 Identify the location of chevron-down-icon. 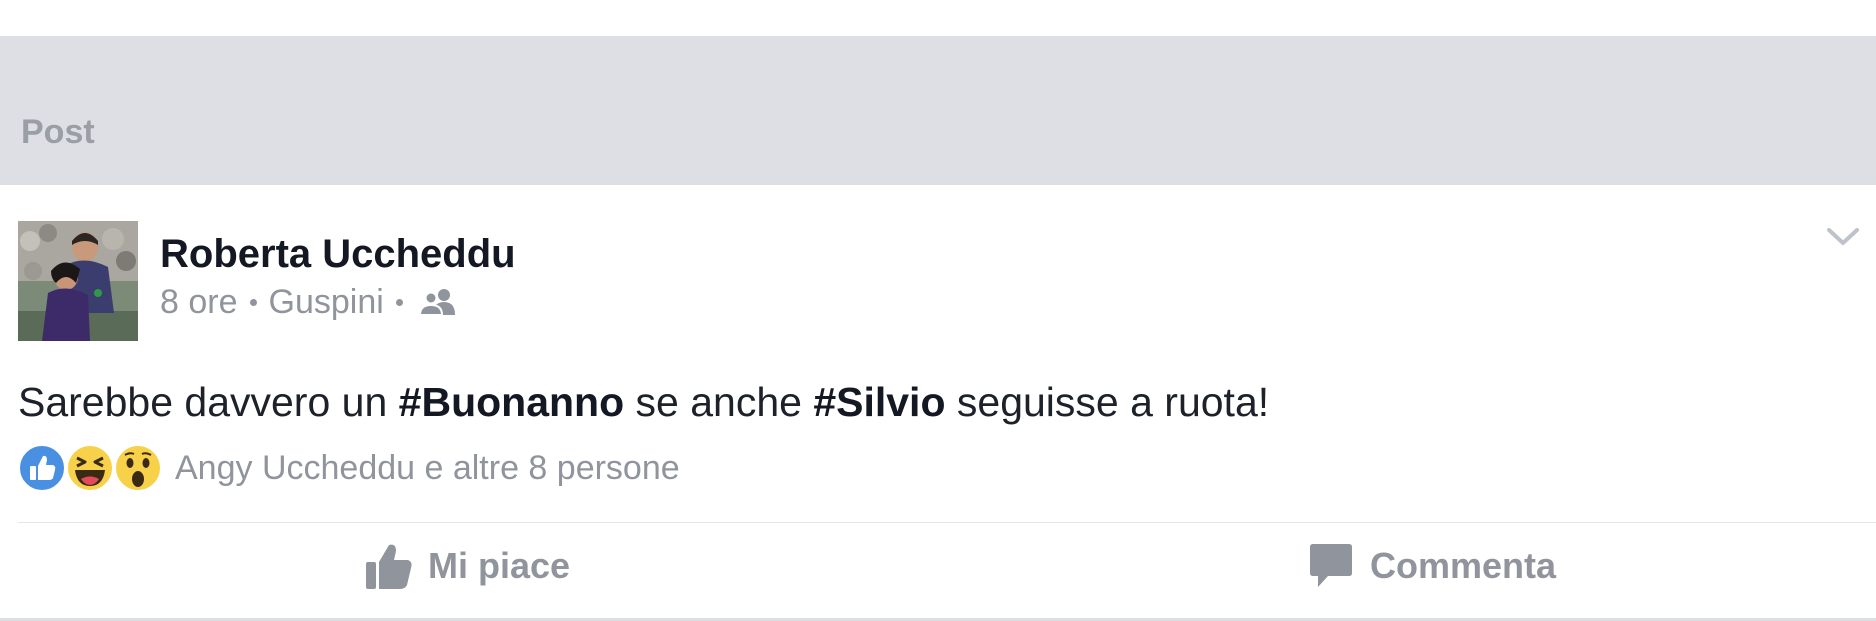
(1843, 237).